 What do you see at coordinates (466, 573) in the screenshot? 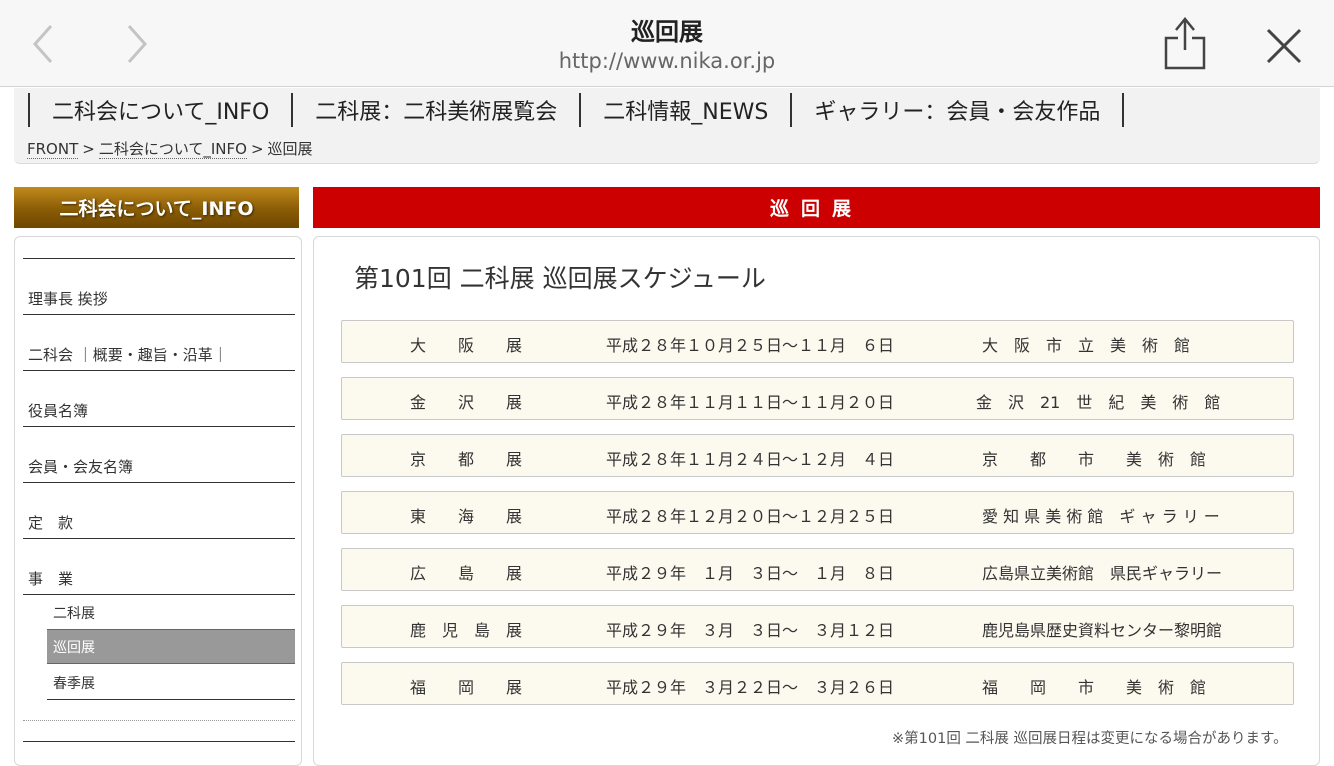
I see `exhibition-name: 広 島 展` at bounding box center [466, 573].